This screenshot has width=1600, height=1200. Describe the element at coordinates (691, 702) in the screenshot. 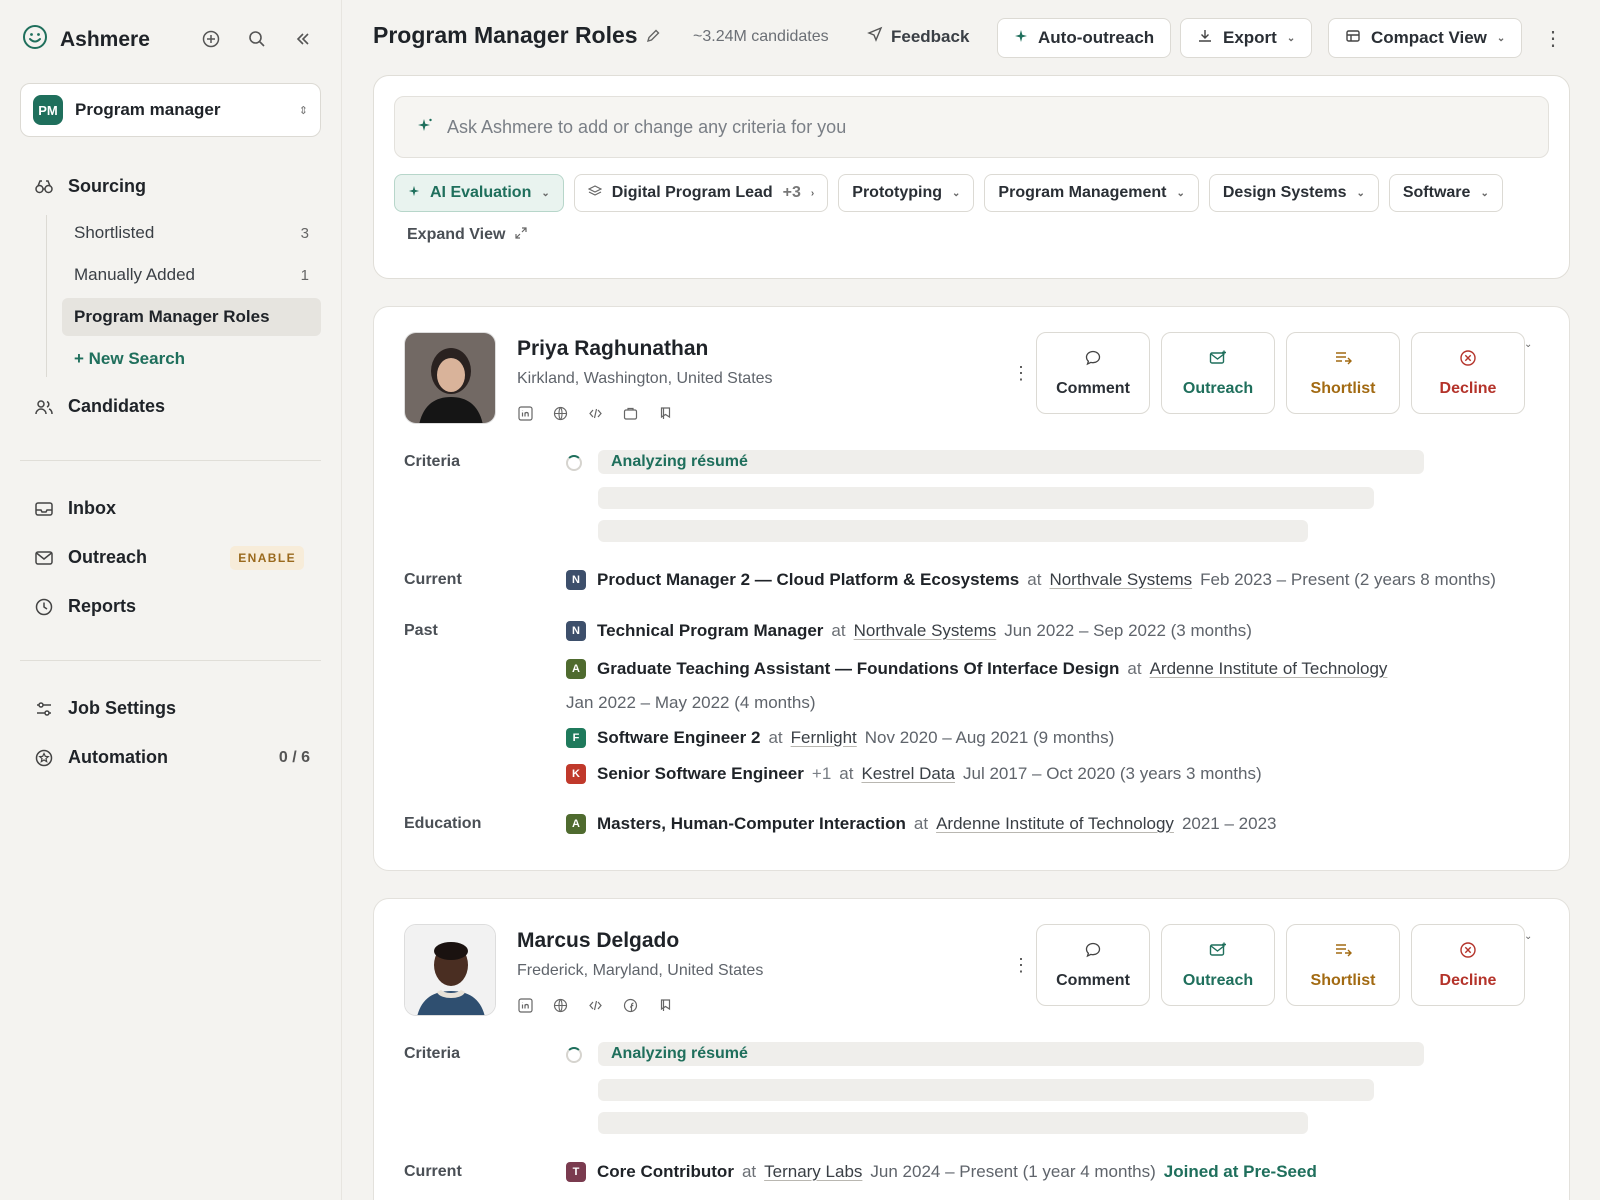

I see `dates: Jan 2022 – May 2022 (4 months)` at that location.